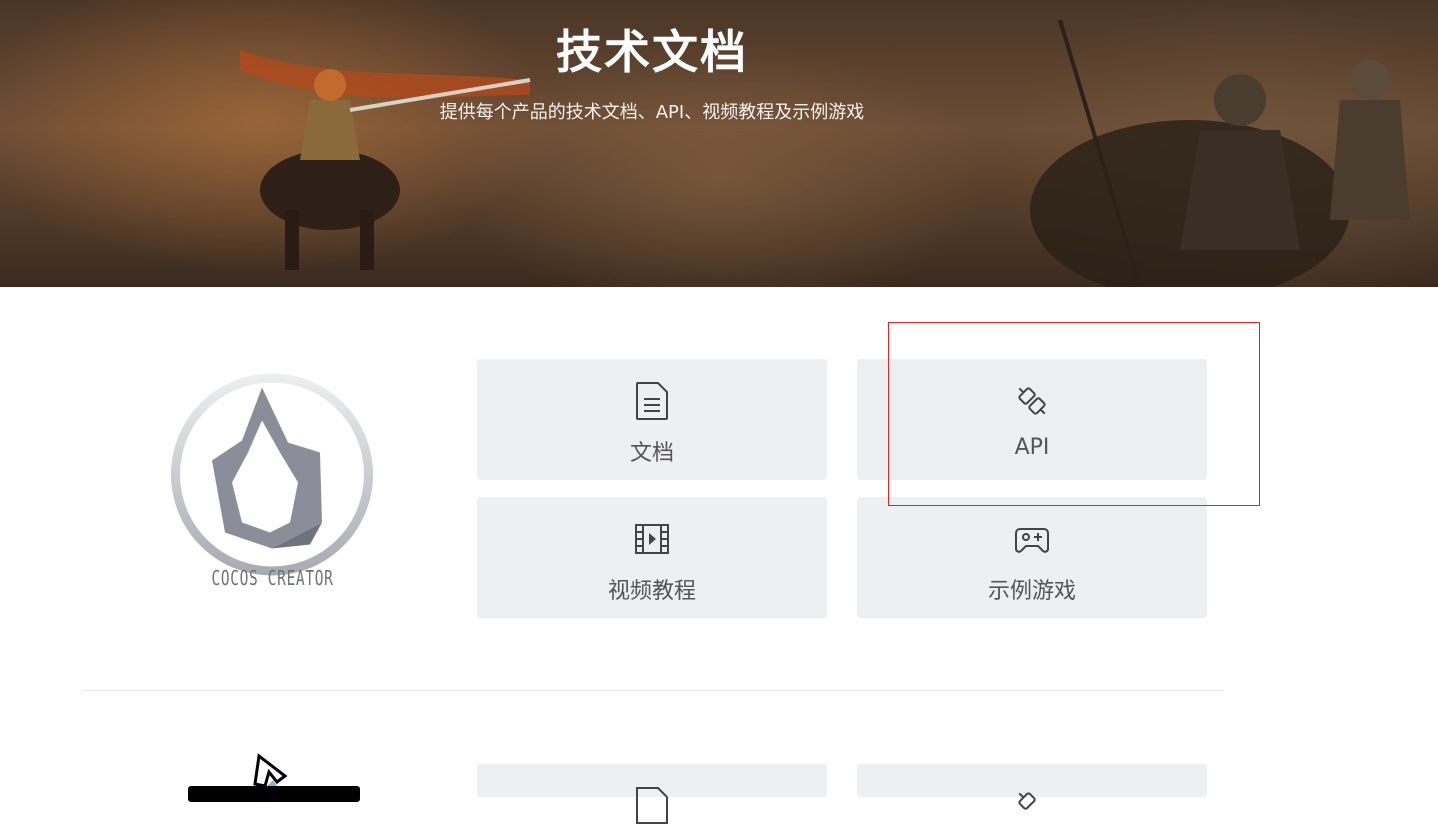 Image resolution: width=1438 pixels, height=826 pixels. I want to click on api-card: API, so click(1032, 419).